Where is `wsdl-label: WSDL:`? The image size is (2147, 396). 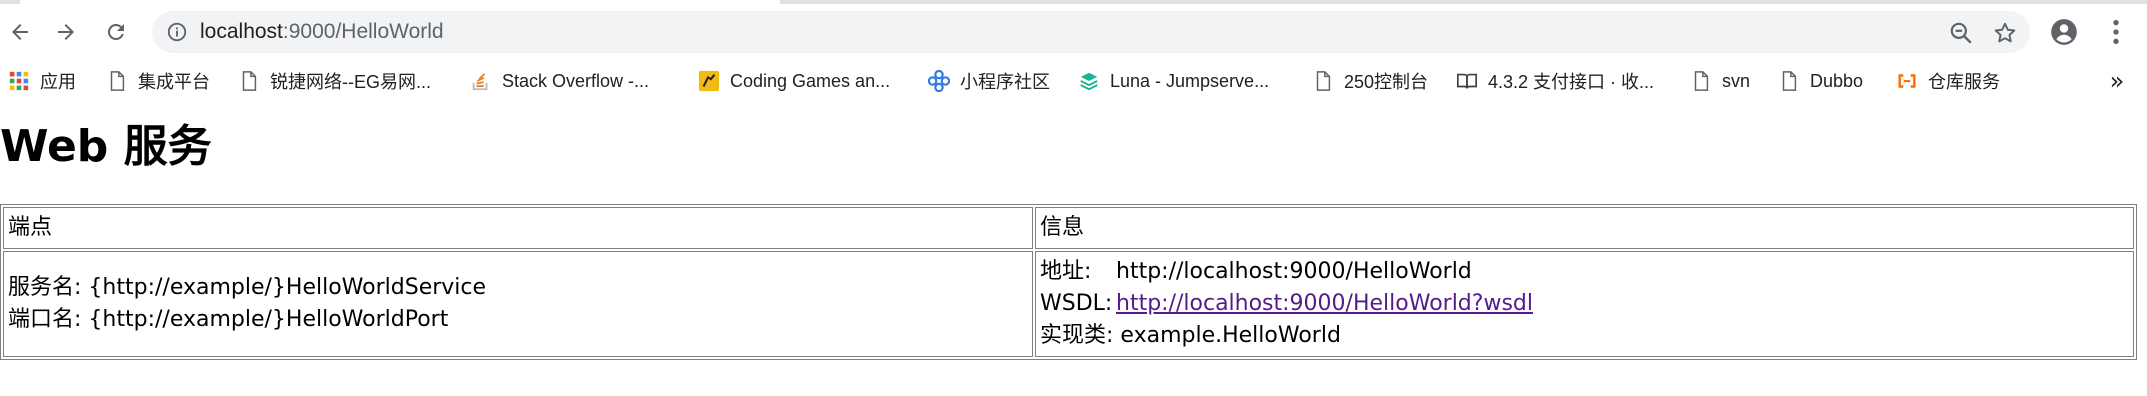
wsdl-label: WSDL: is located at coordinates (1076, 303).